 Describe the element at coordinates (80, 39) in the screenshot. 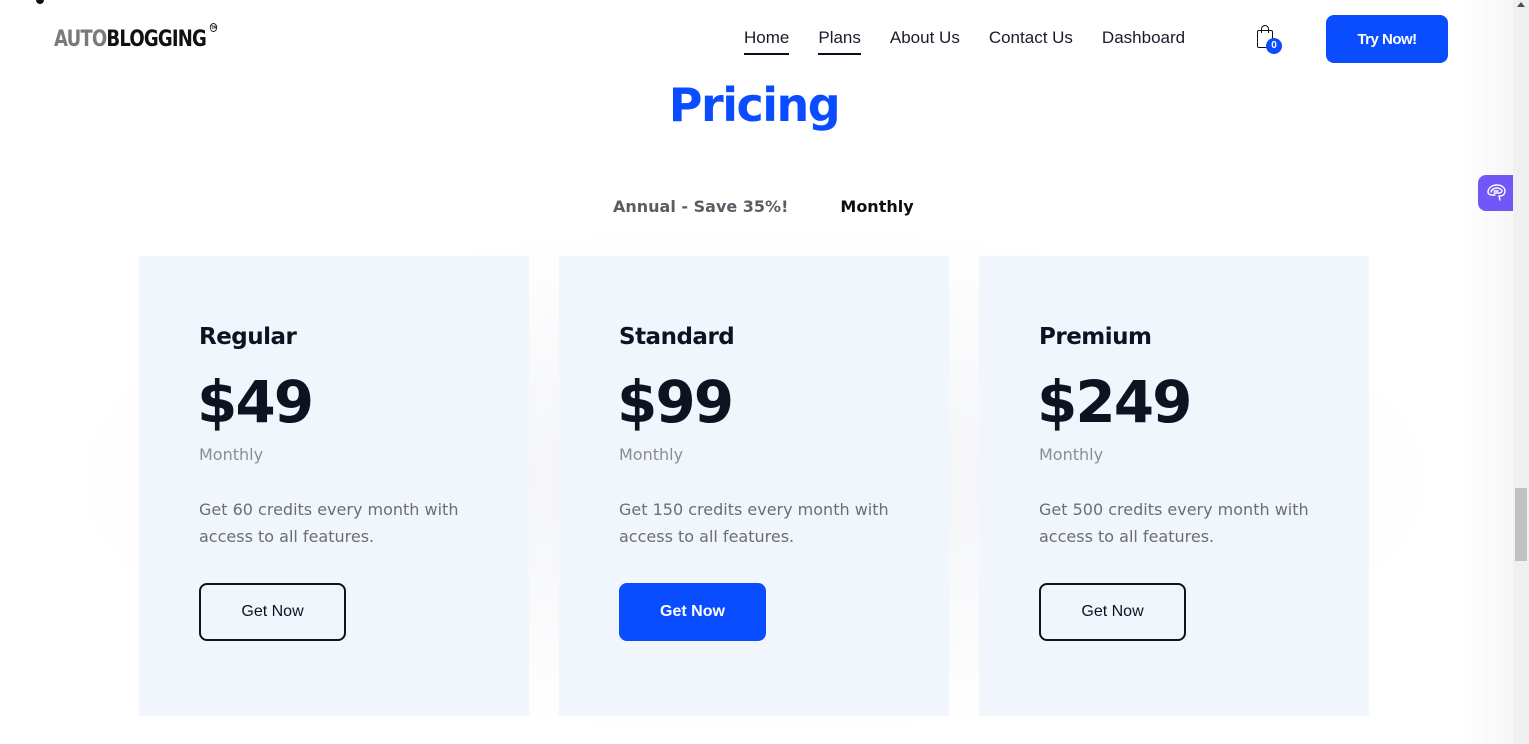

I see `logo-part-auto: AUTO` at that location.